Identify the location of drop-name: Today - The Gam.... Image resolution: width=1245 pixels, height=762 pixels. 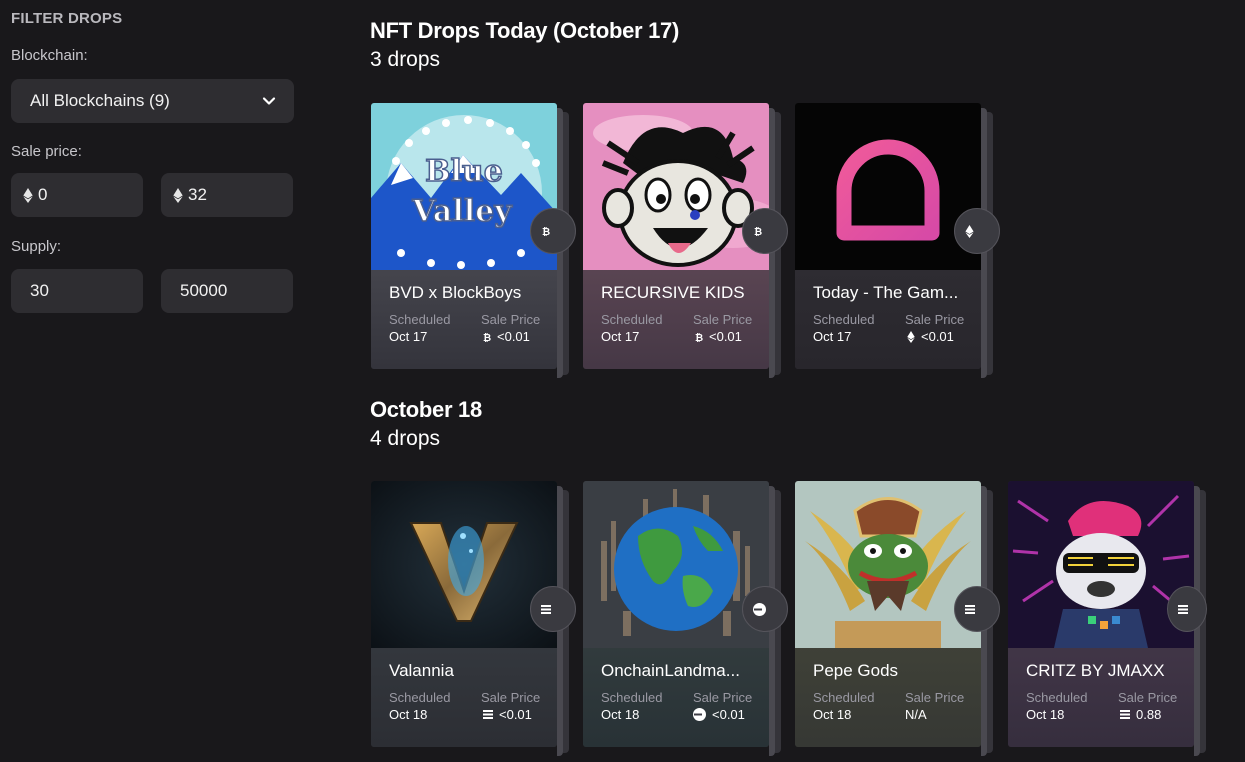
(886, 292).